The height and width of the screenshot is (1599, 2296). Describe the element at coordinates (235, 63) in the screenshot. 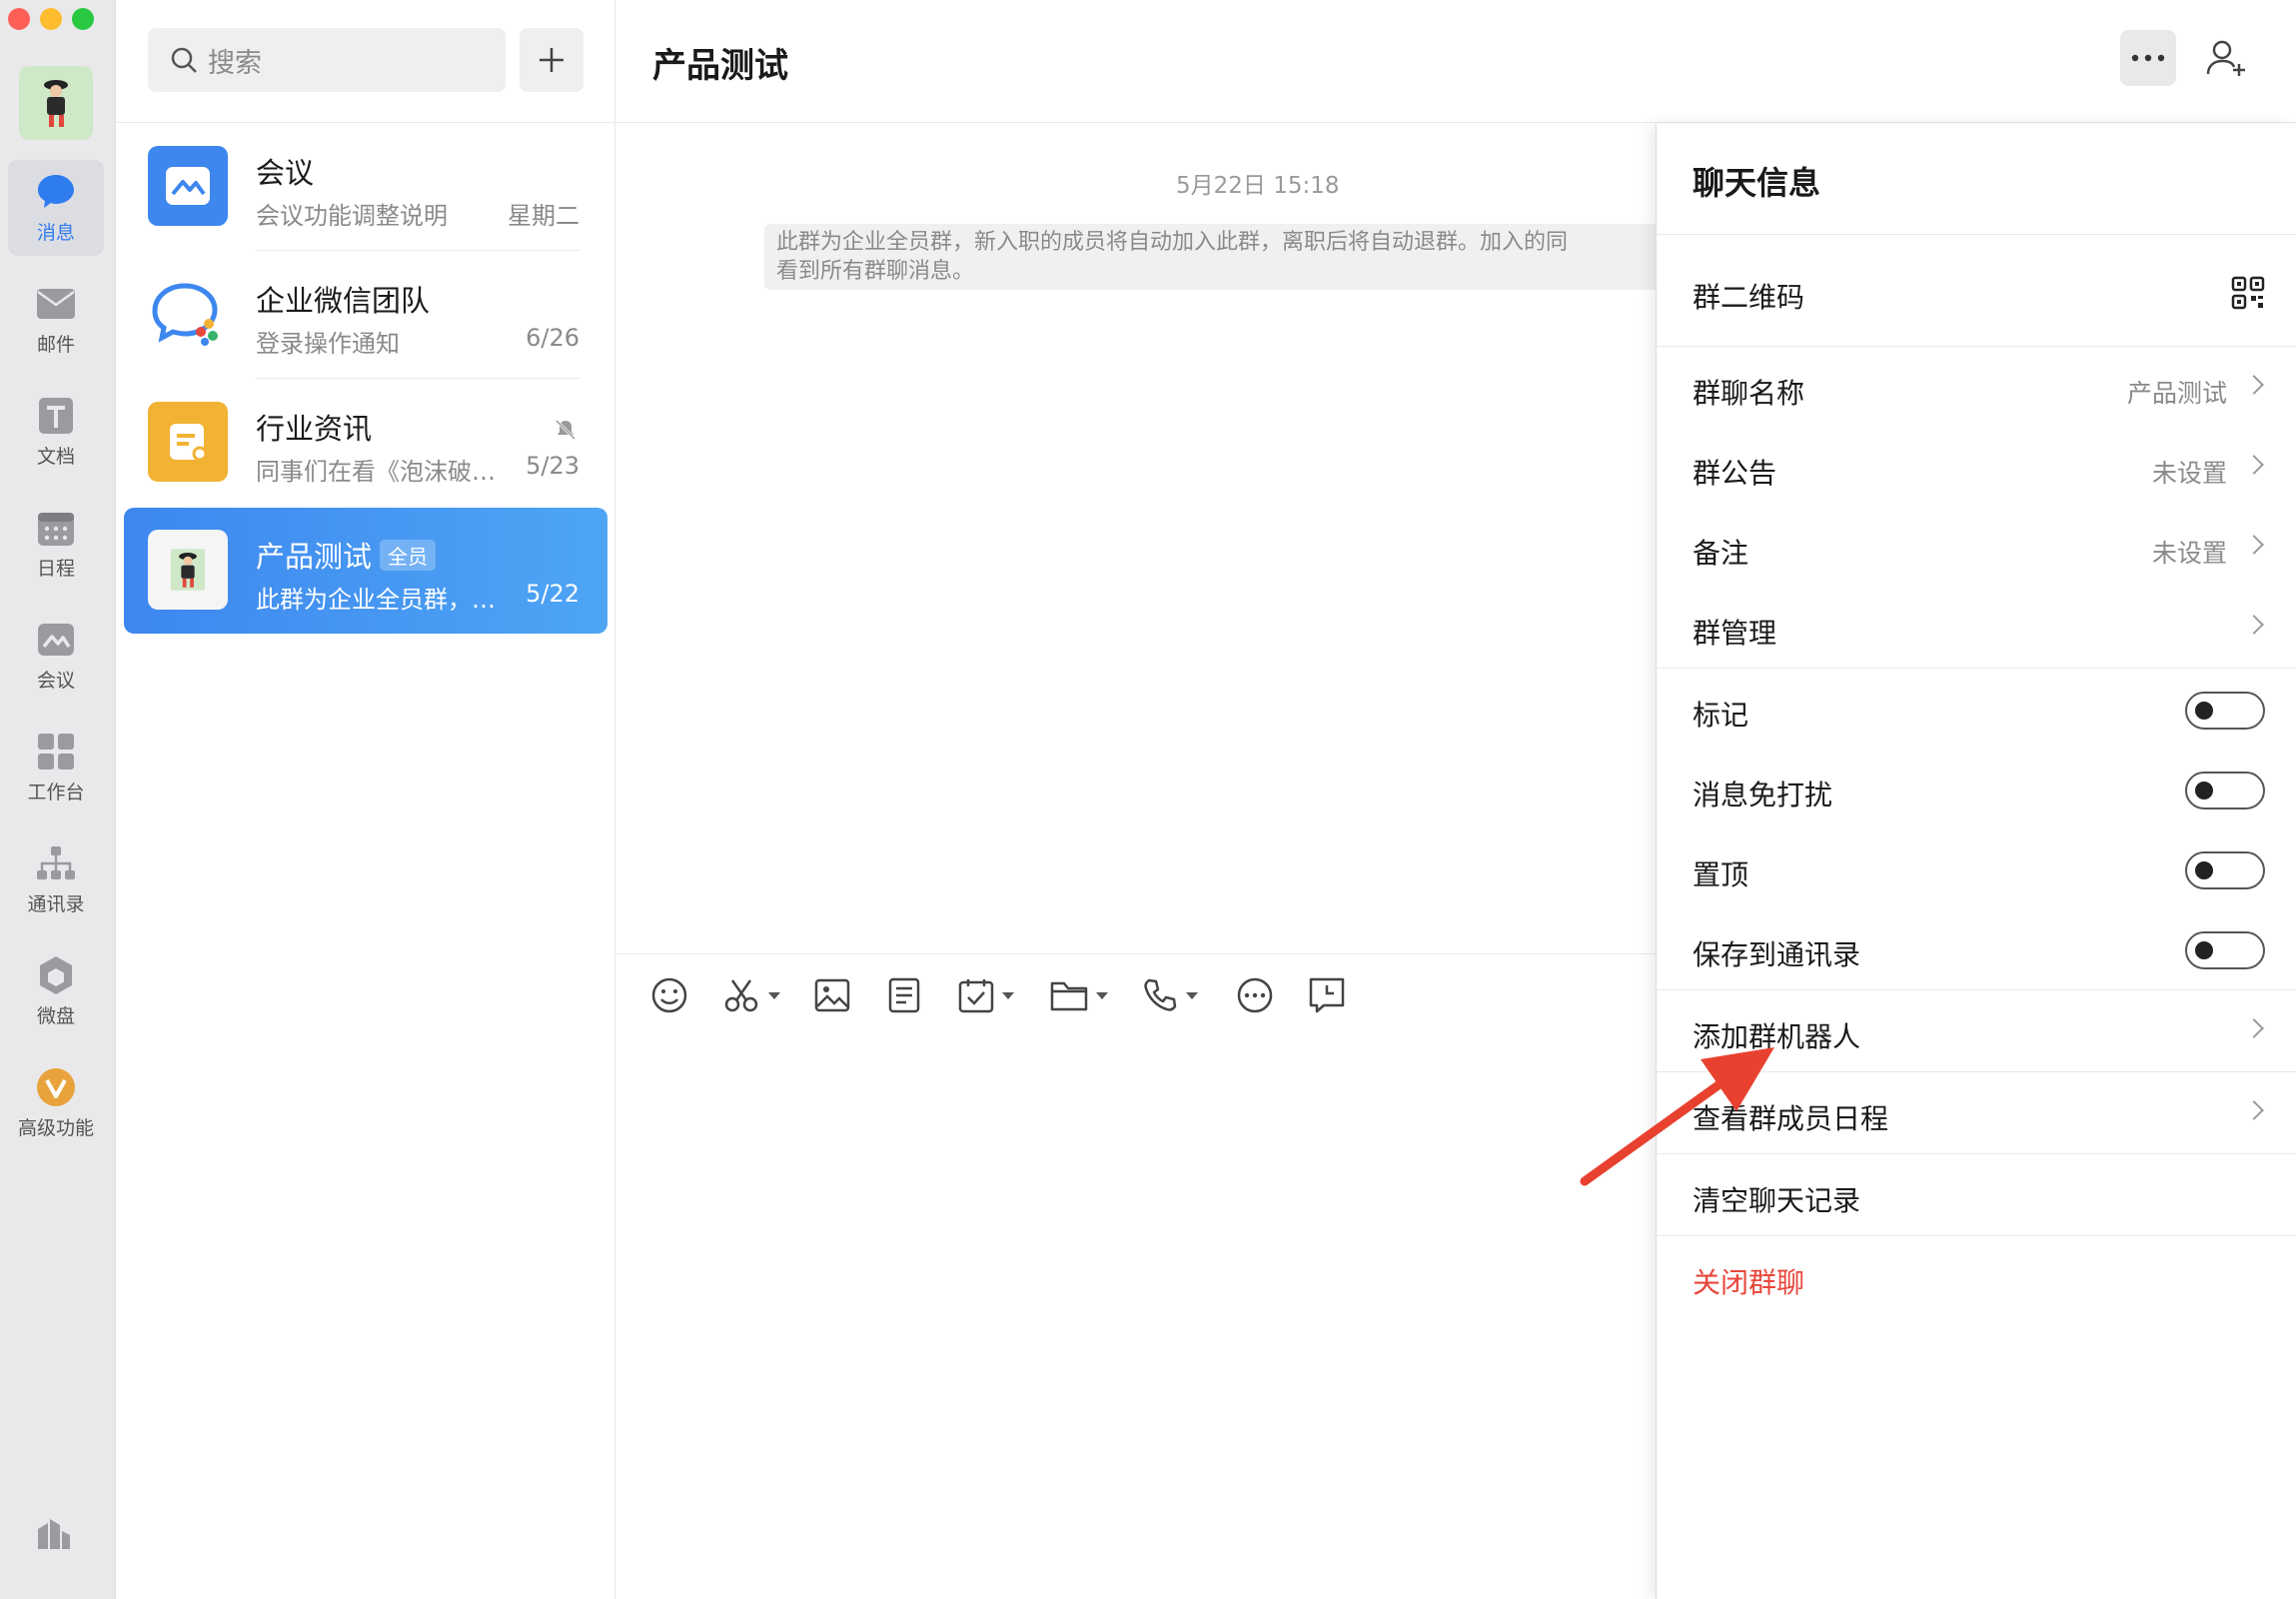

I see `search-placeholder: 搜索` at that location.